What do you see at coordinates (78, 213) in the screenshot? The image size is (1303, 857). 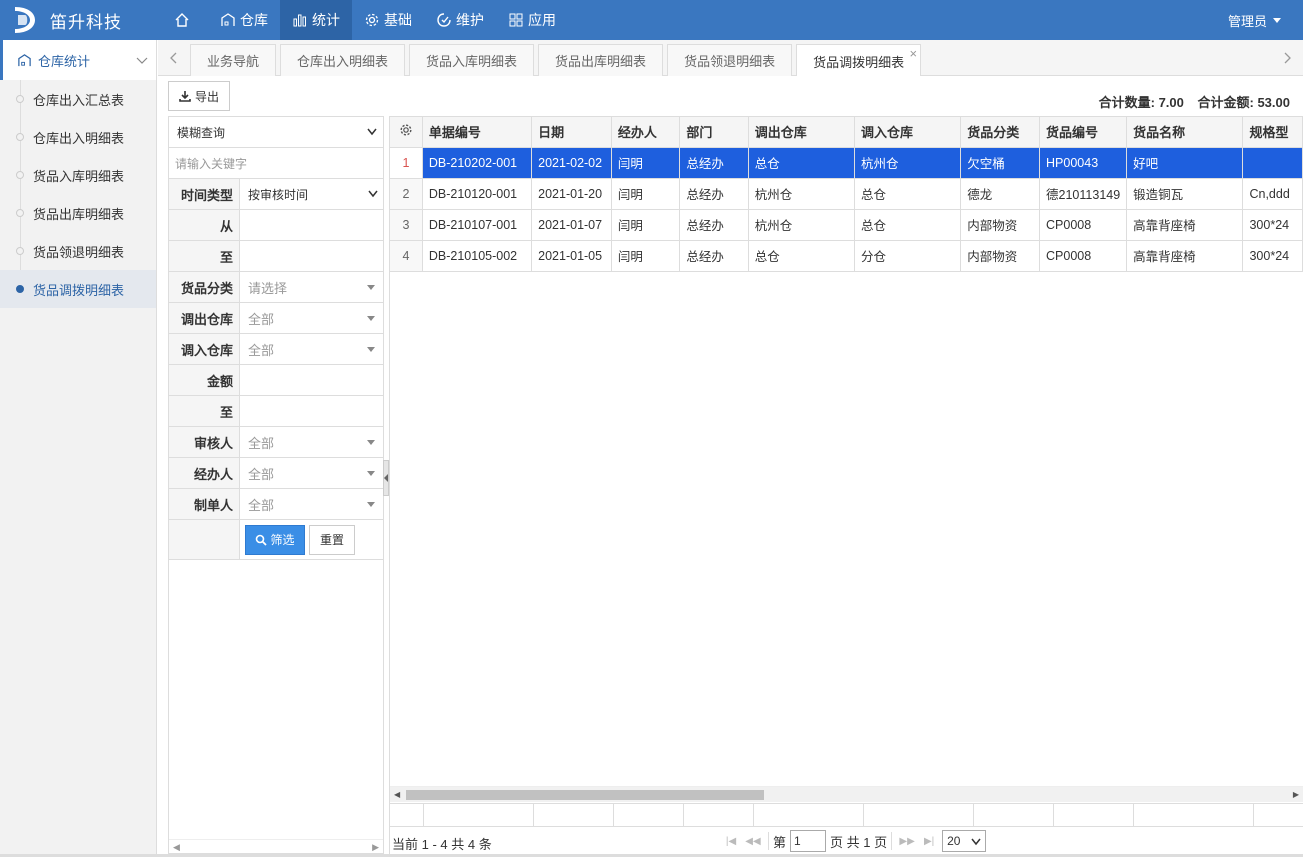 I see `sidebar-item-outbound-detail: 货品出库明细表` at bounding box center [78, 213].